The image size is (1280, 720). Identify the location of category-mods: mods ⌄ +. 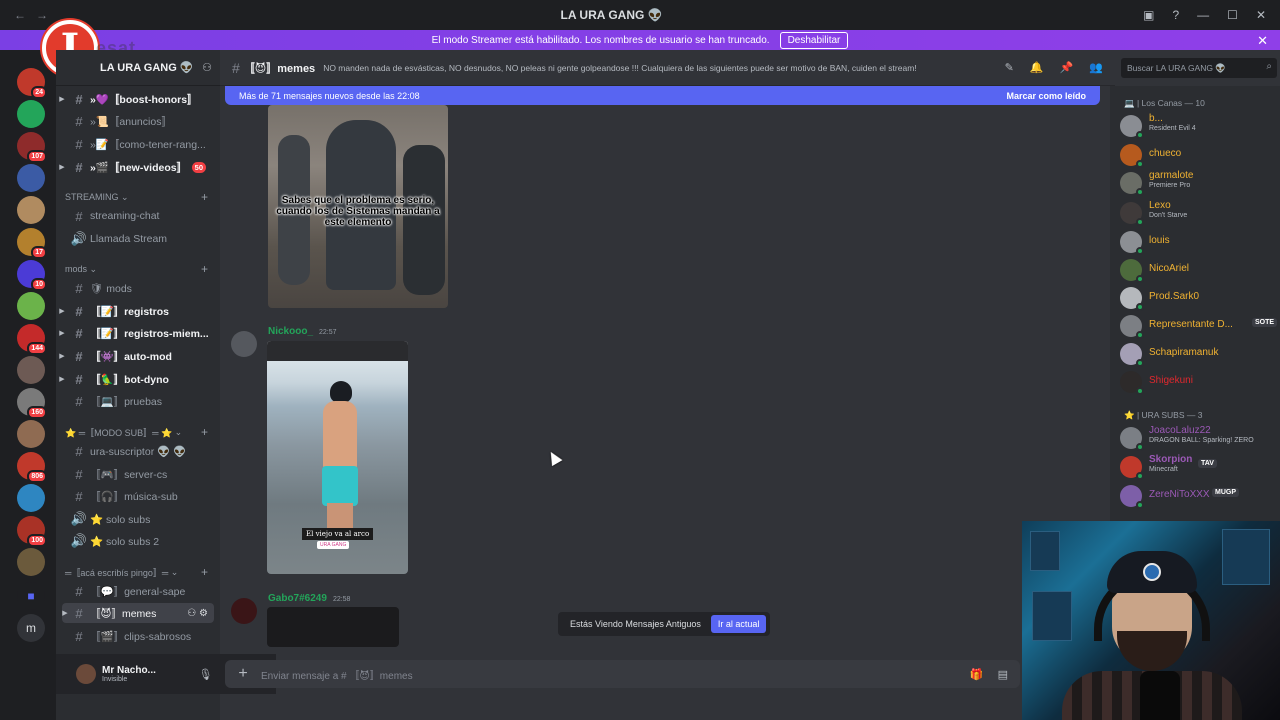
(138, 269).